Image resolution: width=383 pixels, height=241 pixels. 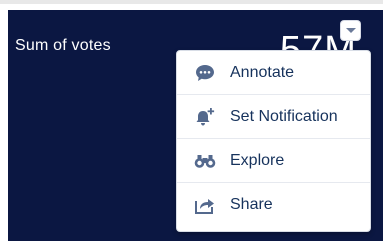 What do you see at coordinates (63, 45) in the screenshot?
I see `metric-label: Sum of votes` at bounding box center [63, 45].